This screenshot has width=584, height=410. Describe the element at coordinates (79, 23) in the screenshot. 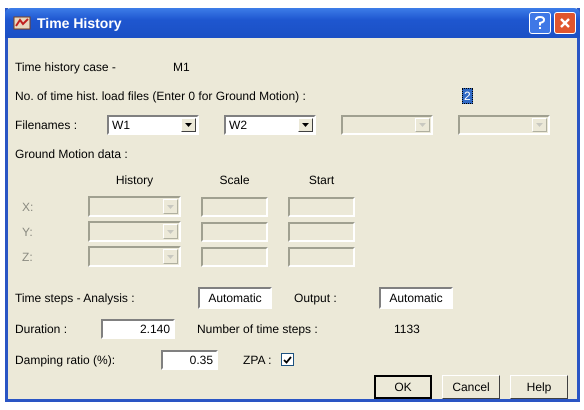

I see `window-title: Time History` at that location.